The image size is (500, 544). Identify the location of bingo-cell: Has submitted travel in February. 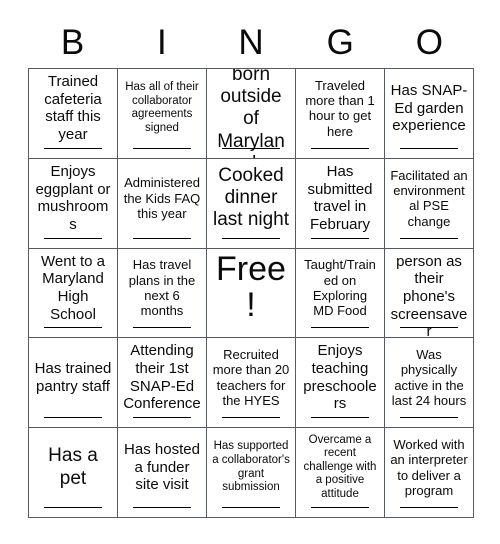
(340, 203).